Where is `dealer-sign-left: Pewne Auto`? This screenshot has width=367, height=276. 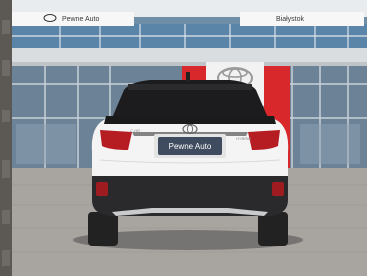
dealer-sign-left: Pewne Auto is located at coordinates (73, 19).